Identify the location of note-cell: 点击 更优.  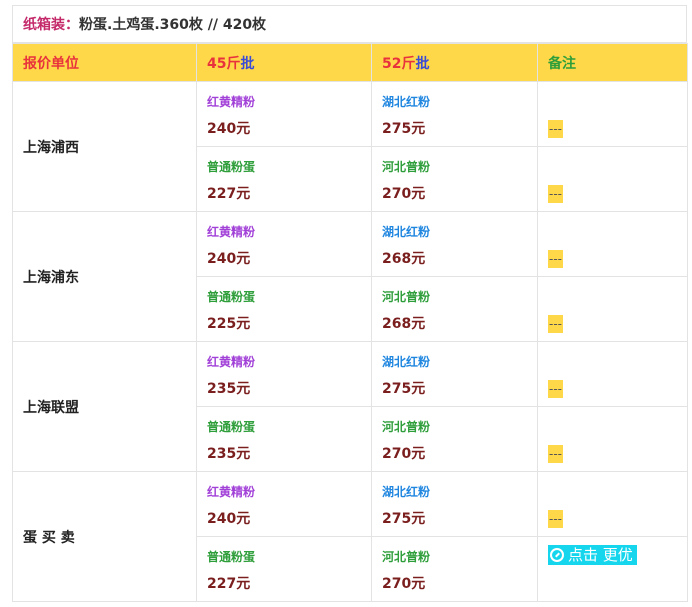
(612, 569).